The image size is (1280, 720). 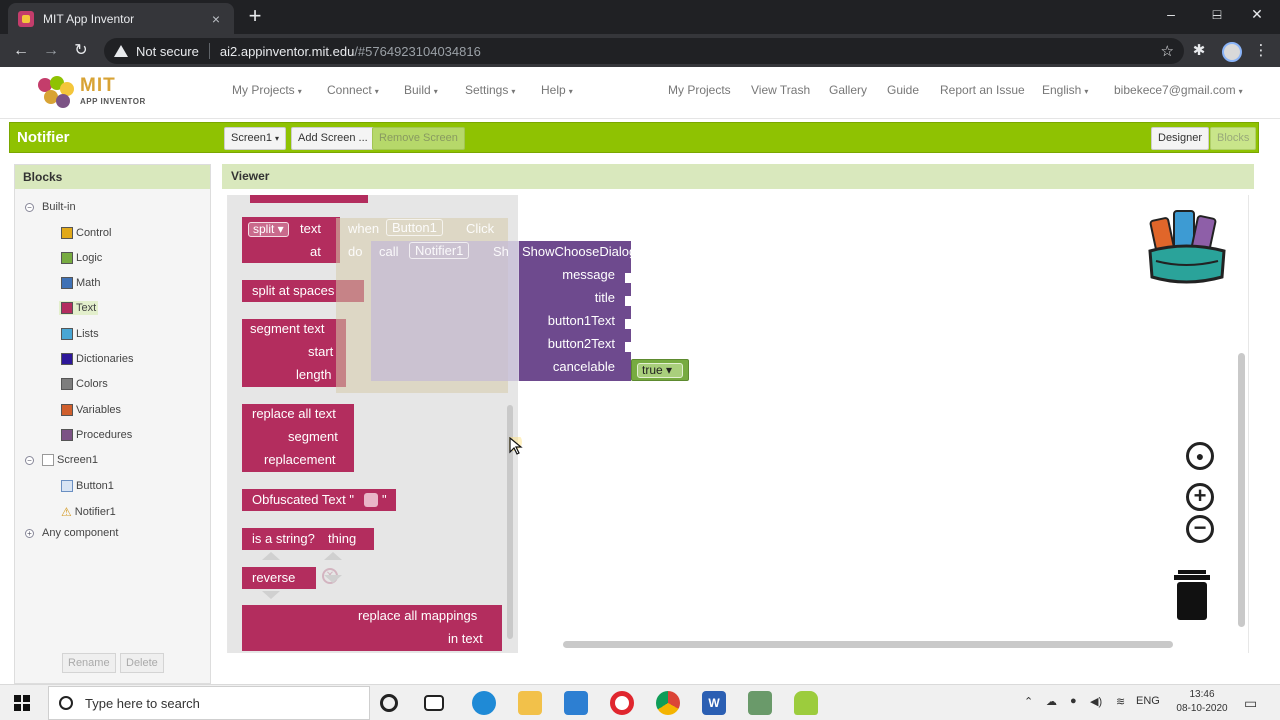 I want to click on block-split: split ▾ text at, so click(x=291, y=240).